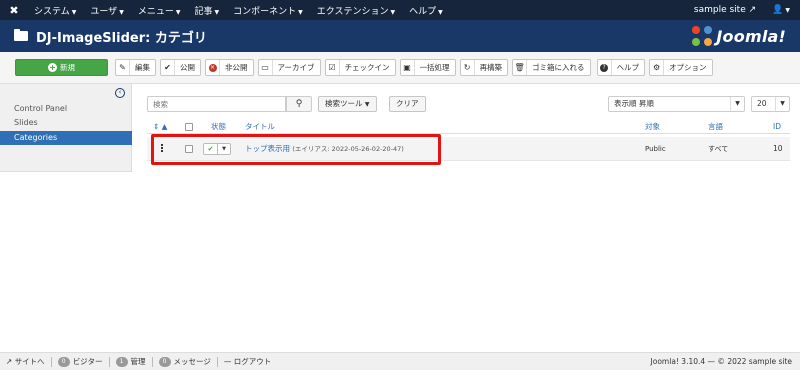  I want to click on sidebar: ‹ Control Panel Slides Categories, so click(66, 128).